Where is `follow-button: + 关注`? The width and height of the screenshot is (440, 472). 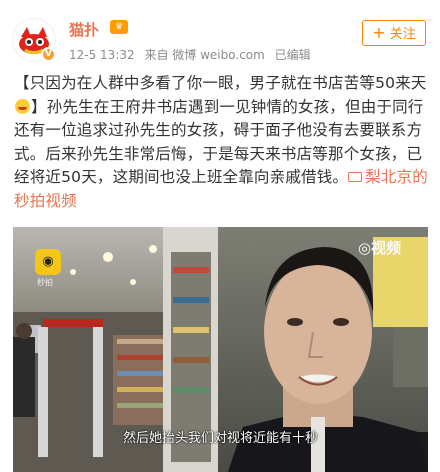
follow-button: + 关注 is located at coordinates (394, 33).